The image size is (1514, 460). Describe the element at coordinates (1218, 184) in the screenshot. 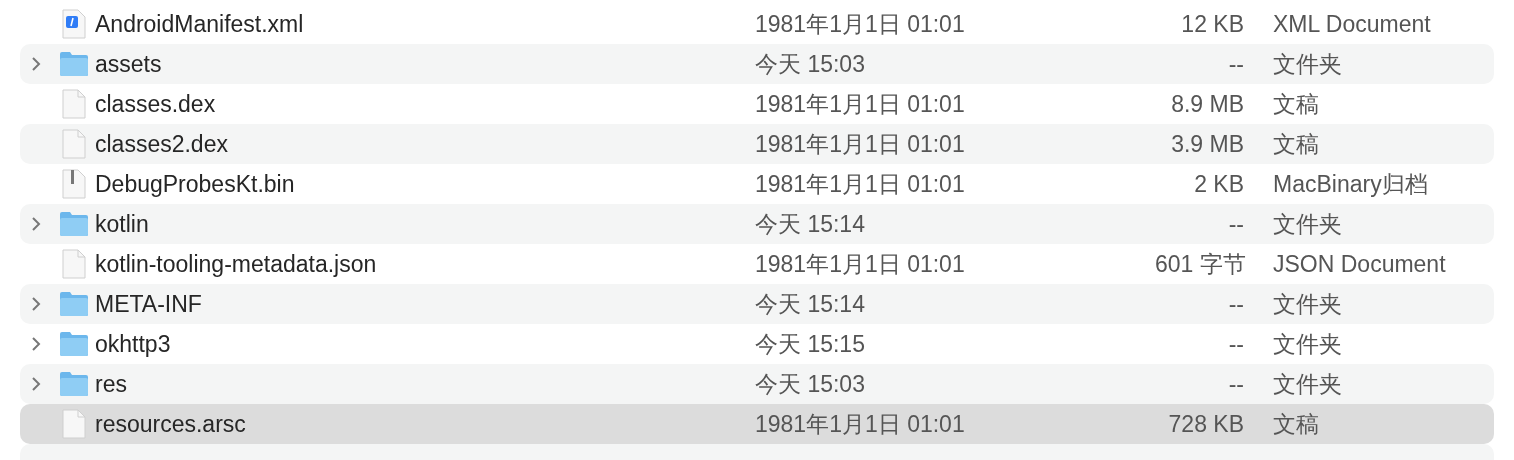

I see `file-size: 2 KB` at that location.